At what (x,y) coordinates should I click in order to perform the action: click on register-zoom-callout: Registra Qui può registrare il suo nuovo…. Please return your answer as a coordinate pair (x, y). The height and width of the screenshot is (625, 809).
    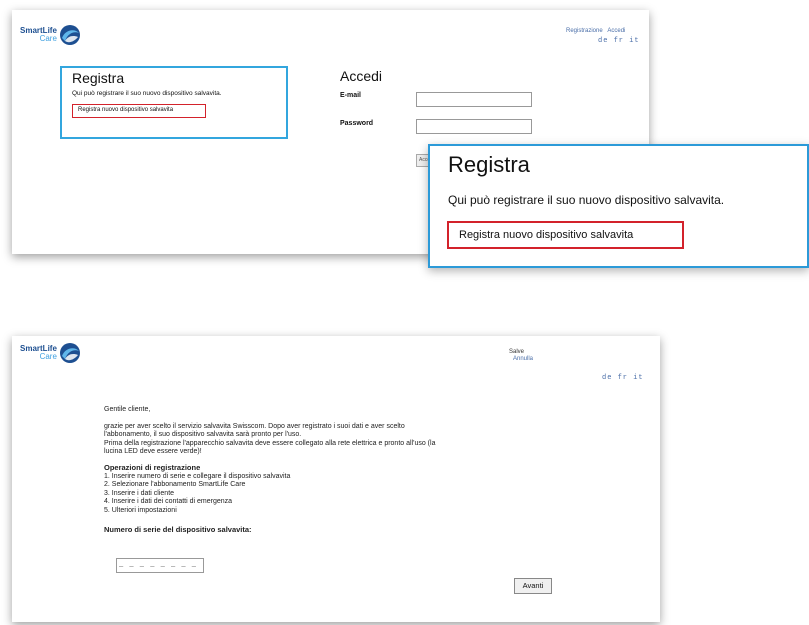
    Looking at the image, I should click on (618, 206).